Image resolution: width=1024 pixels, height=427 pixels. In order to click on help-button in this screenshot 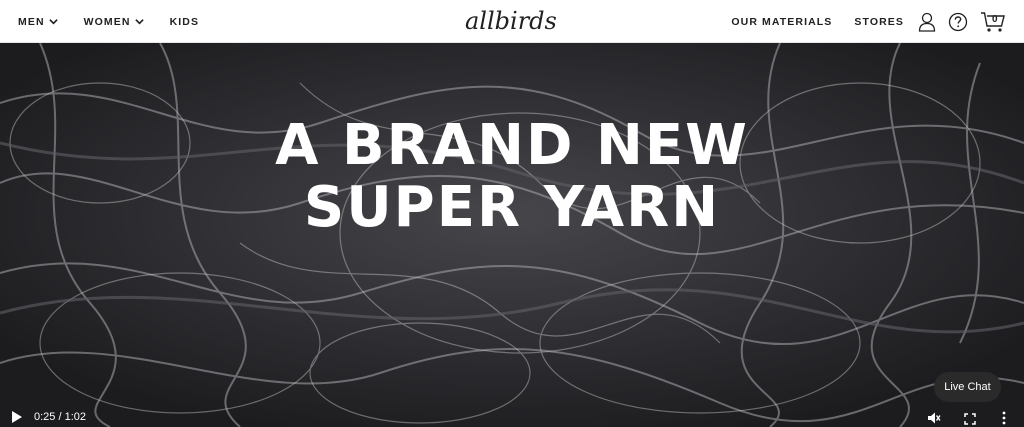, I will do `click(958, 22)`.